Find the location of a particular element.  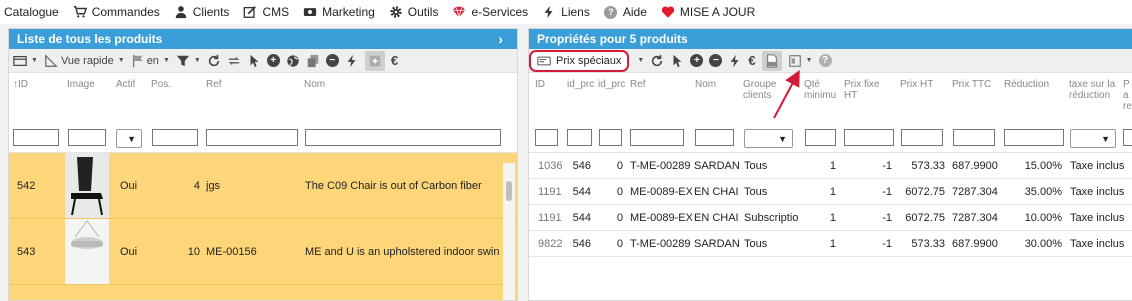

filter-groupe-select: ▼ is located at coordinates (768, 138).